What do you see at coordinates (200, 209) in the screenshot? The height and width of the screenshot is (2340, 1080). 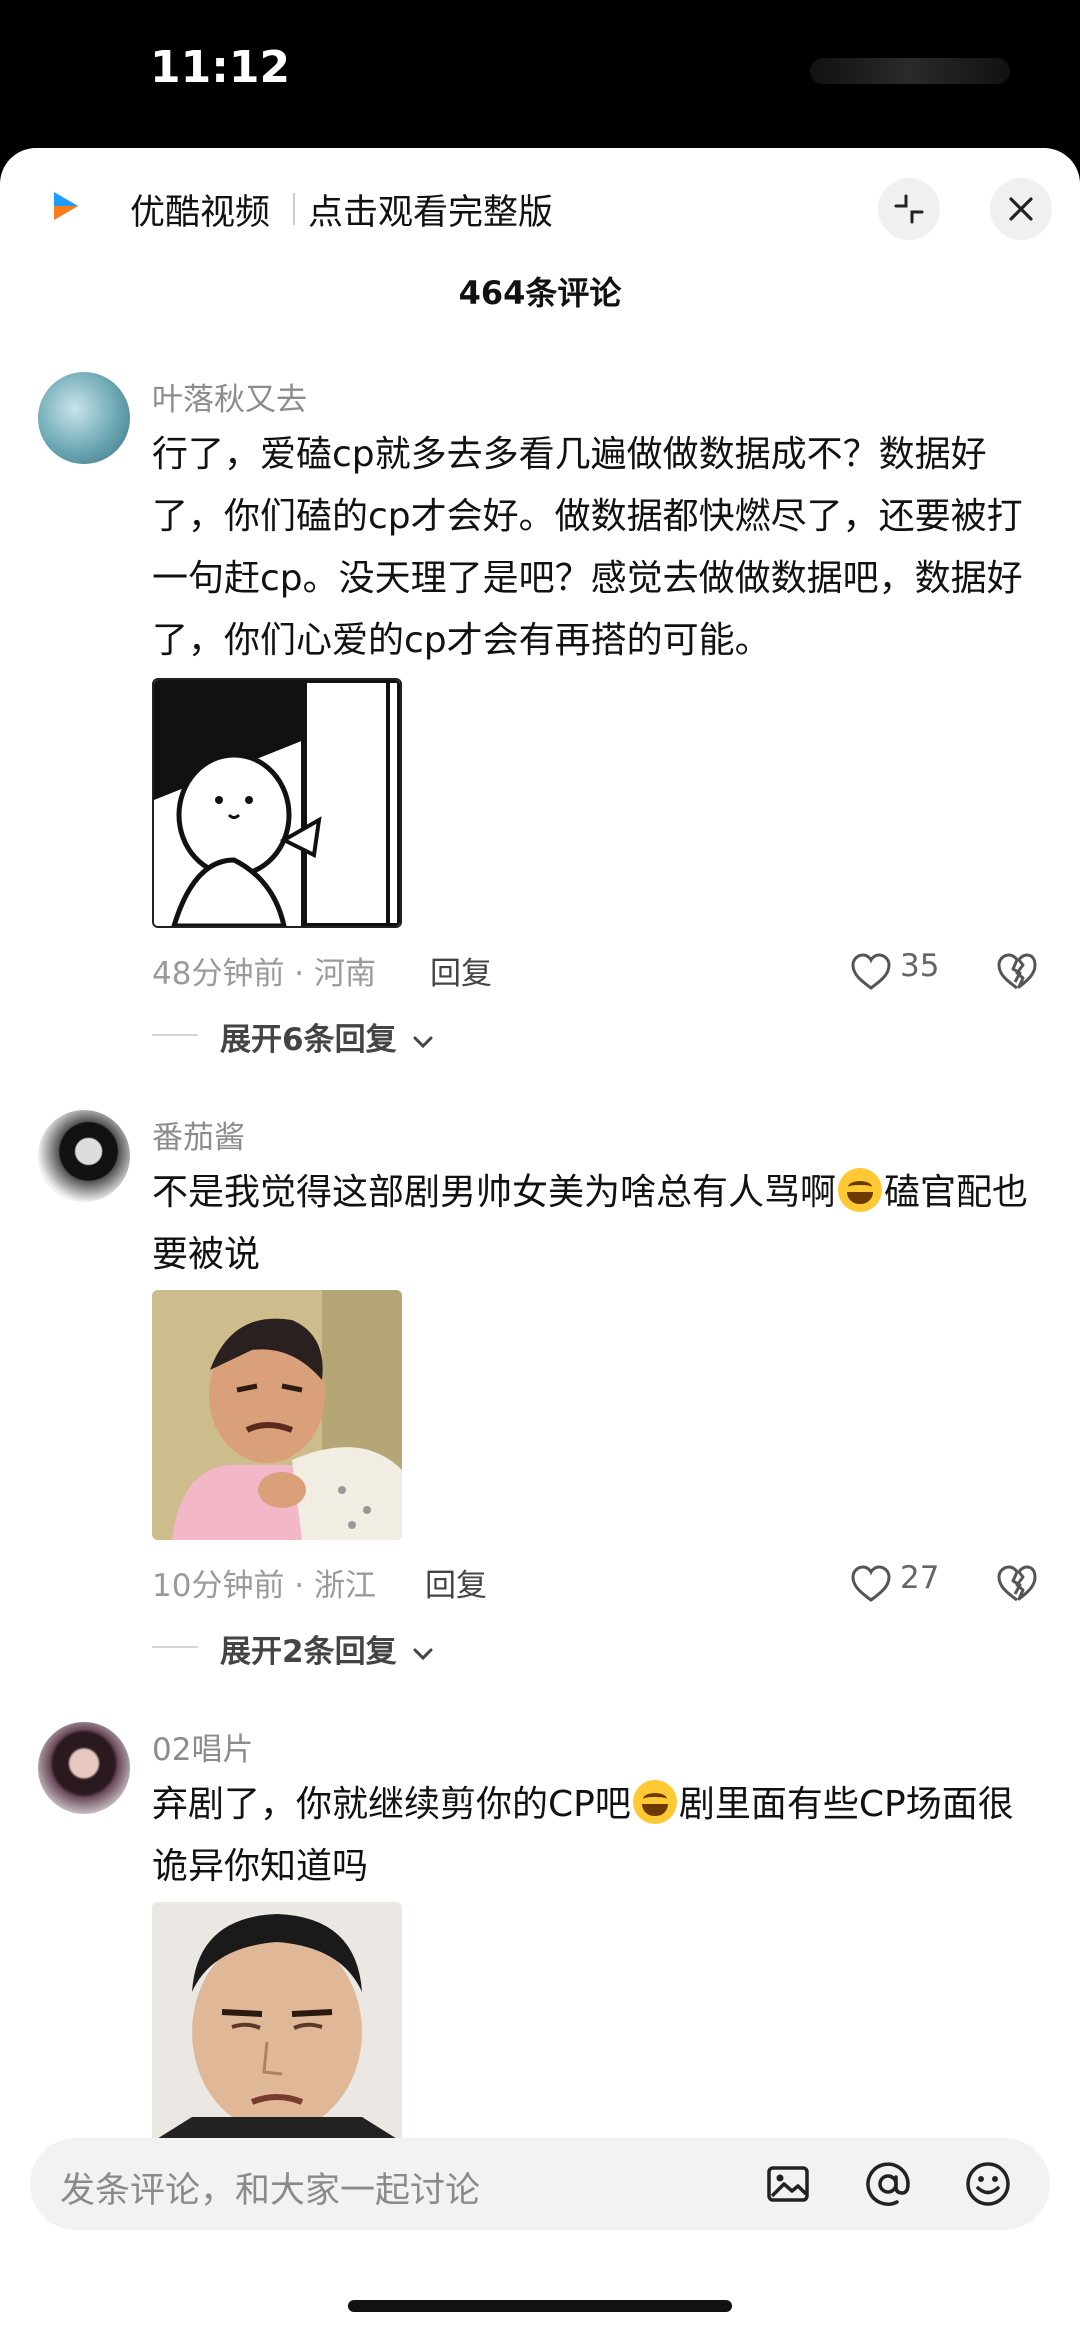 I see `app-name: 优酷视频` at bounding box center [200, 209].